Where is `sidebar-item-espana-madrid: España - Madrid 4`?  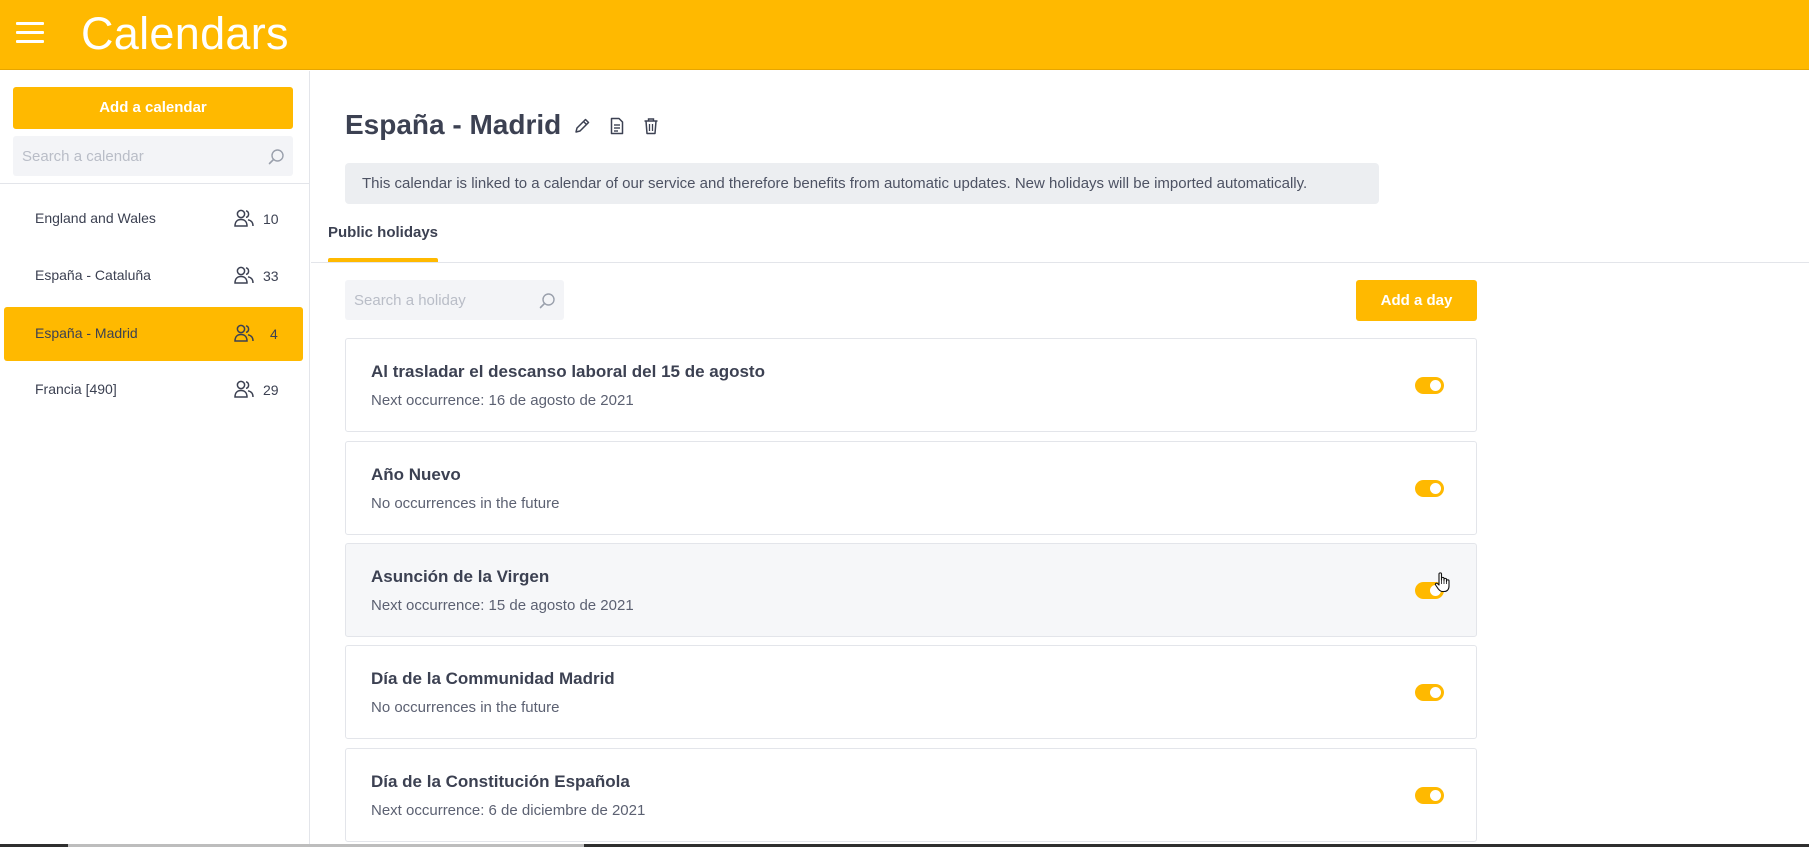
sidebar-item-espana-madrid: España - Madrid 4 is located at coordinates (153, 334).